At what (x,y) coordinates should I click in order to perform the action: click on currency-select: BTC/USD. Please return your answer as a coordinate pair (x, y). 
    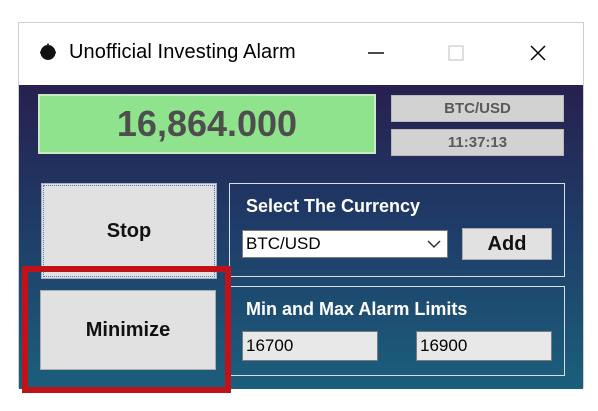
    Looking at the image, I should click on (345, 244).